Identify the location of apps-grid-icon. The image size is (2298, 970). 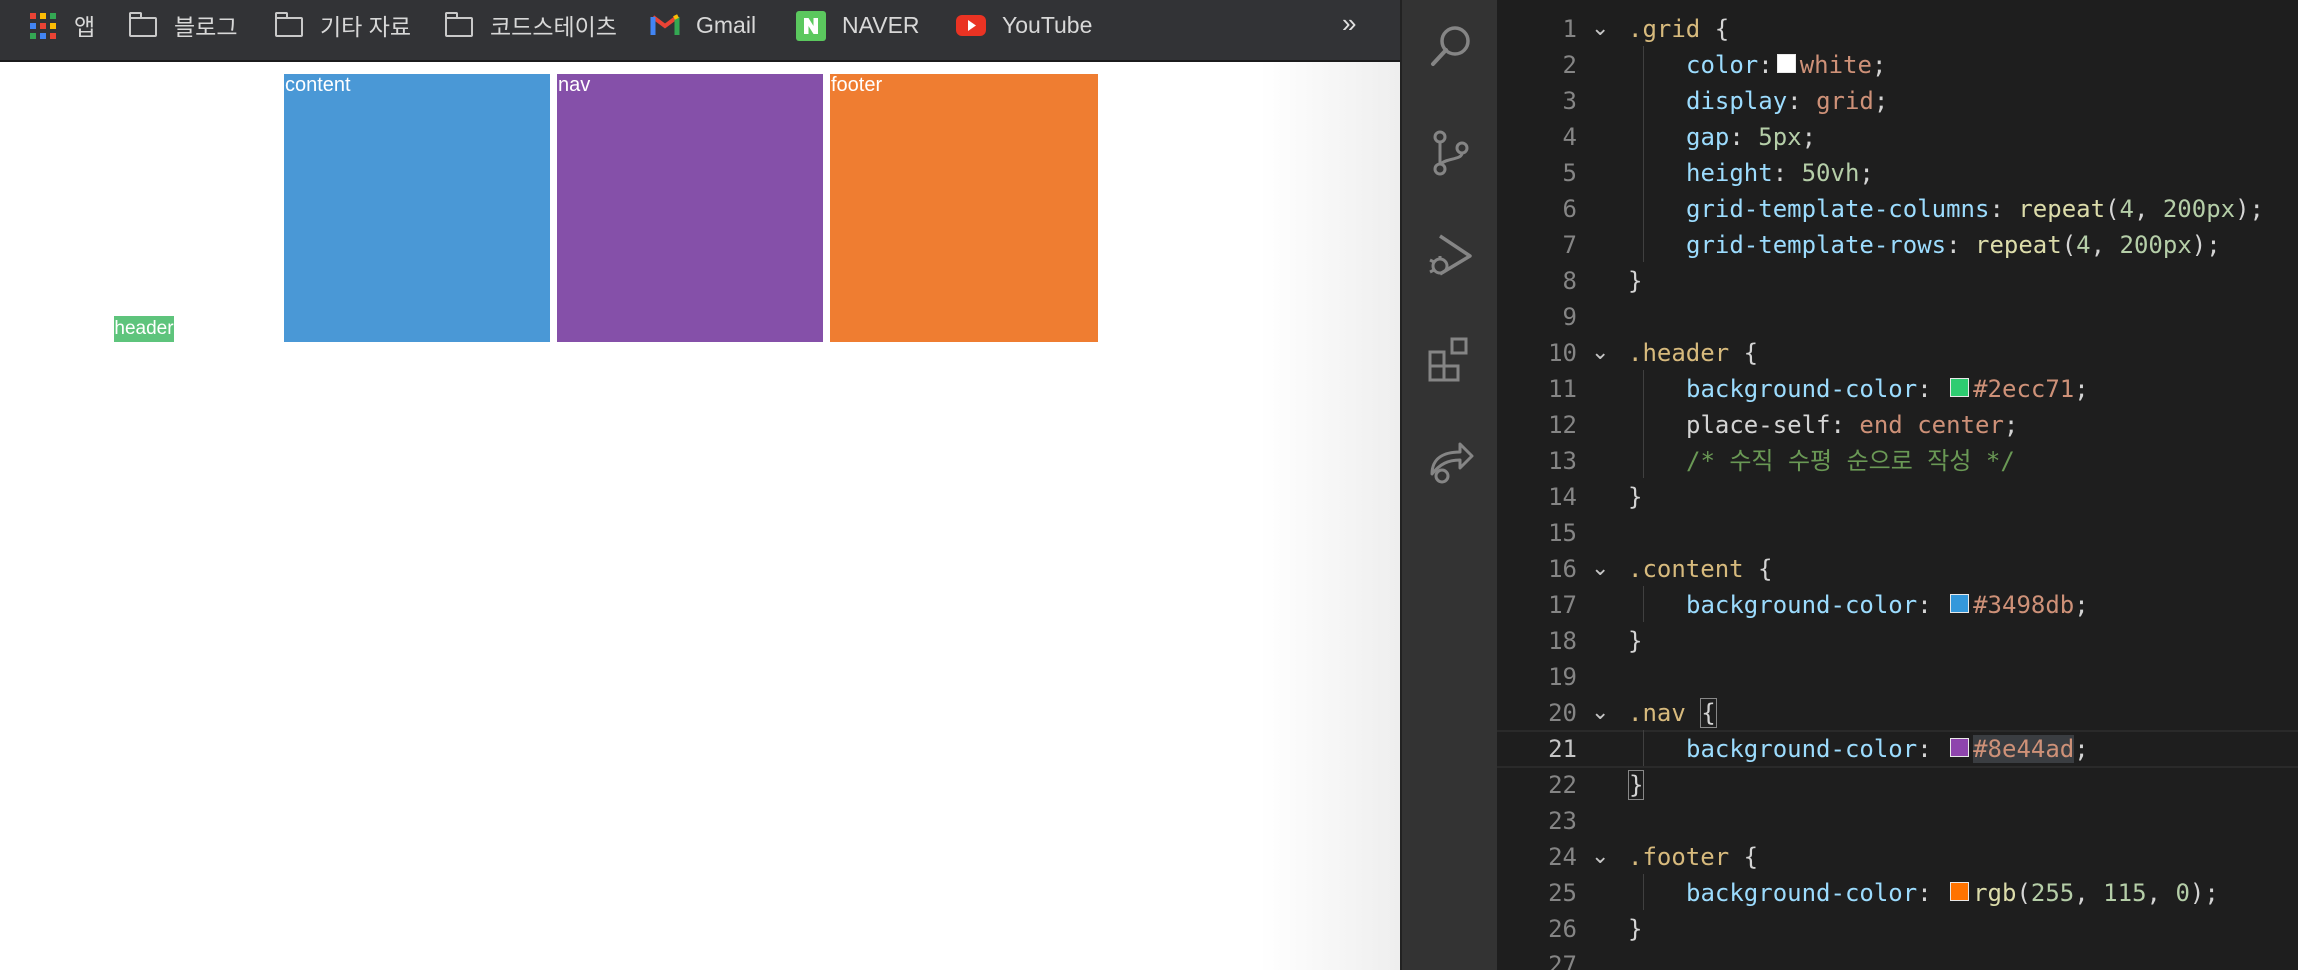
(43, 25).